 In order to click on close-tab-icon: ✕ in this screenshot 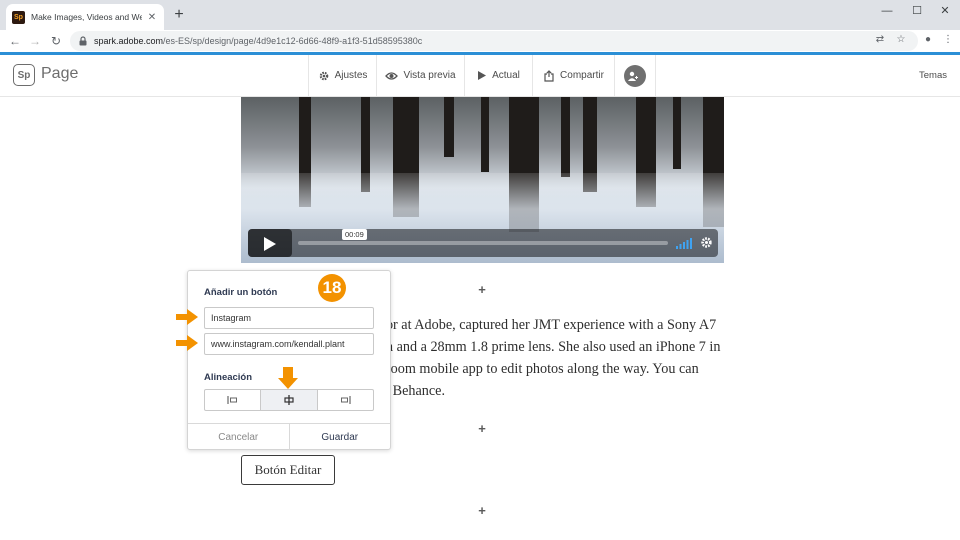, I will do `click(152, 17)`.